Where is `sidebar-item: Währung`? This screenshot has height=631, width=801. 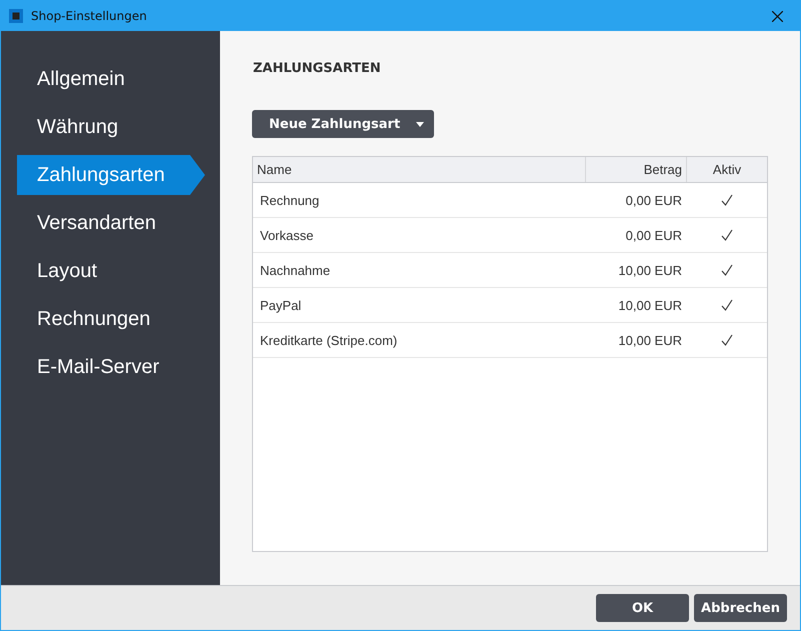
sidebar-item: Währung is located at coordinates (111, 127).